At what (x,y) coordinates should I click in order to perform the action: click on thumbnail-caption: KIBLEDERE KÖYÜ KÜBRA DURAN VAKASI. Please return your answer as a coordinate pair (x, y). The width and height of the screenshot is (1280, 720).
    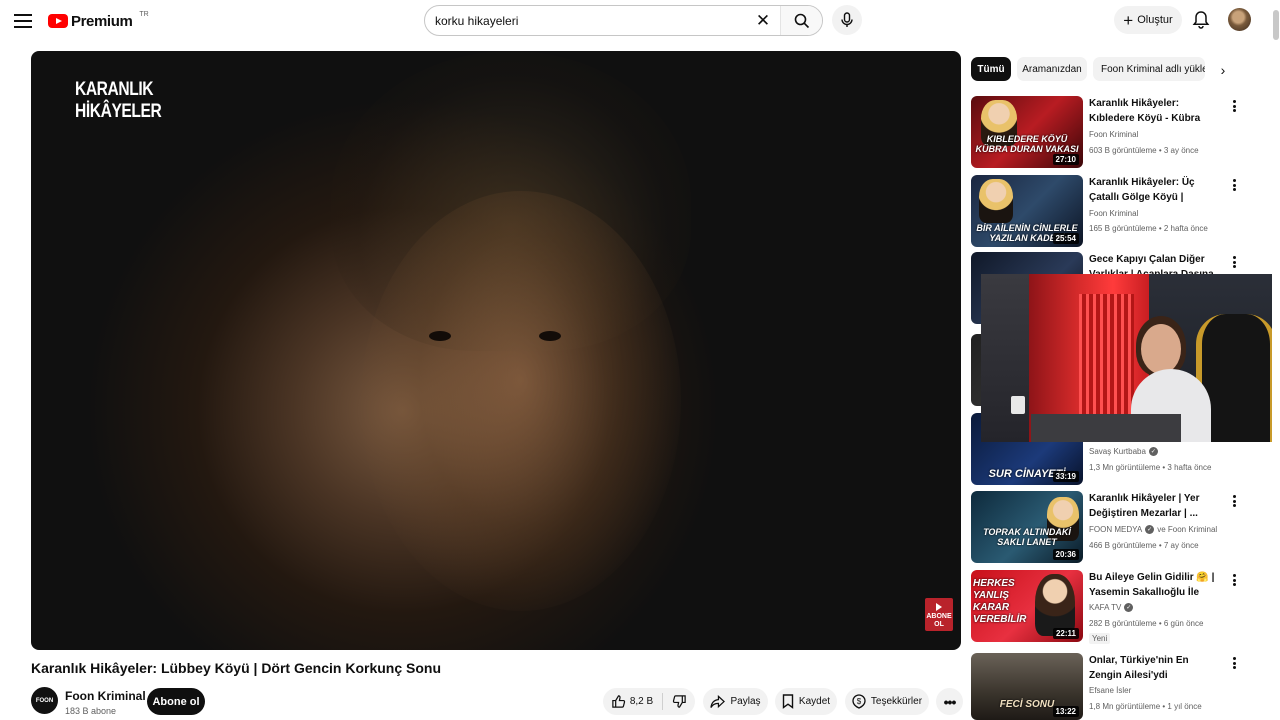
    Looking at the image, I should click on (1027, 144).